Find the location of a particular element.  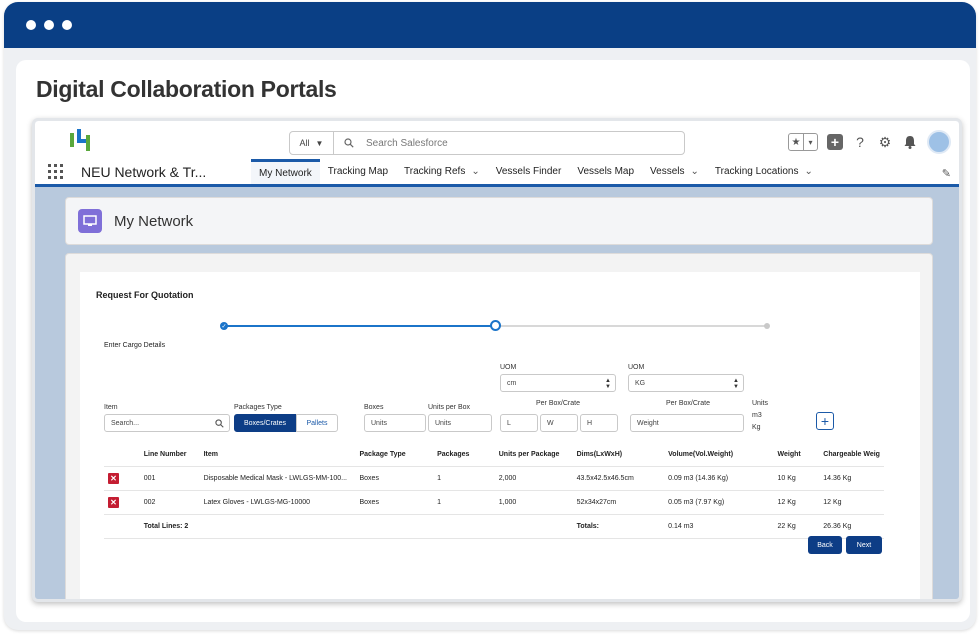

units-label: Units is located at coordinates (760, 403).